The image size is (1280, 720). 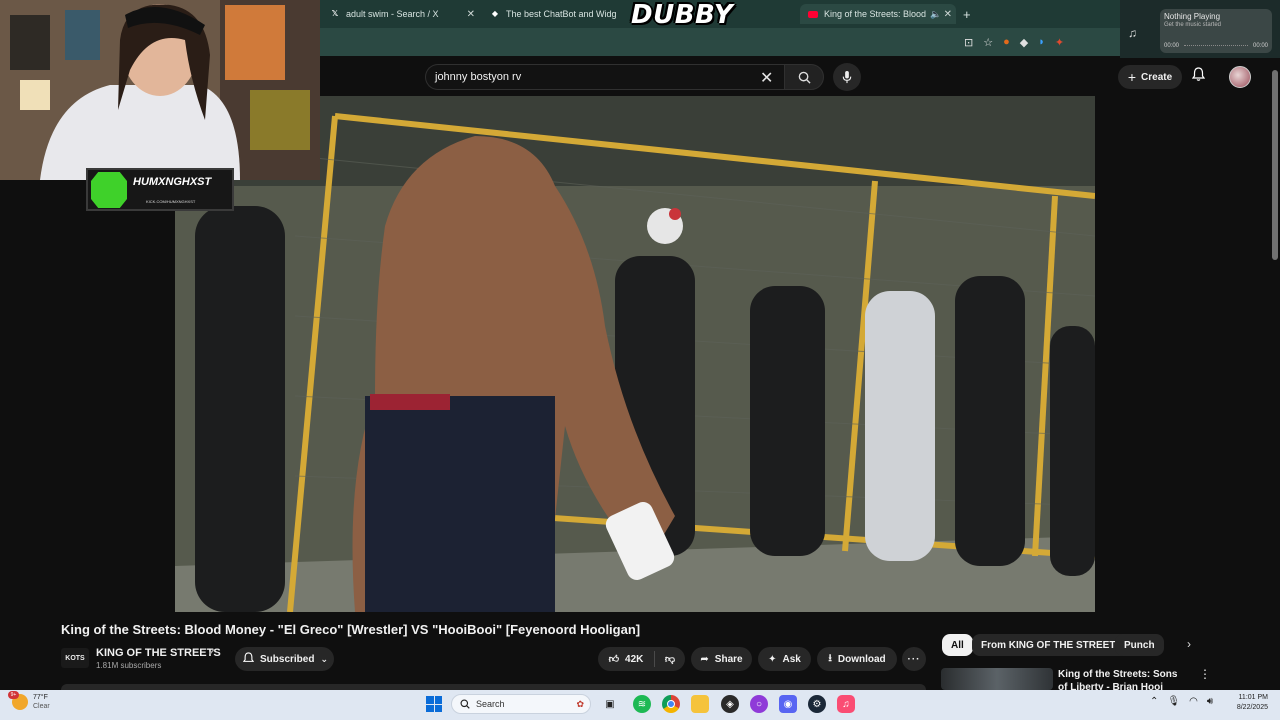 What do you see at coordinates (1059, 42) in the screenshot?
I see `extension-red-icon: ✦` at bounding box center [1059, 42].